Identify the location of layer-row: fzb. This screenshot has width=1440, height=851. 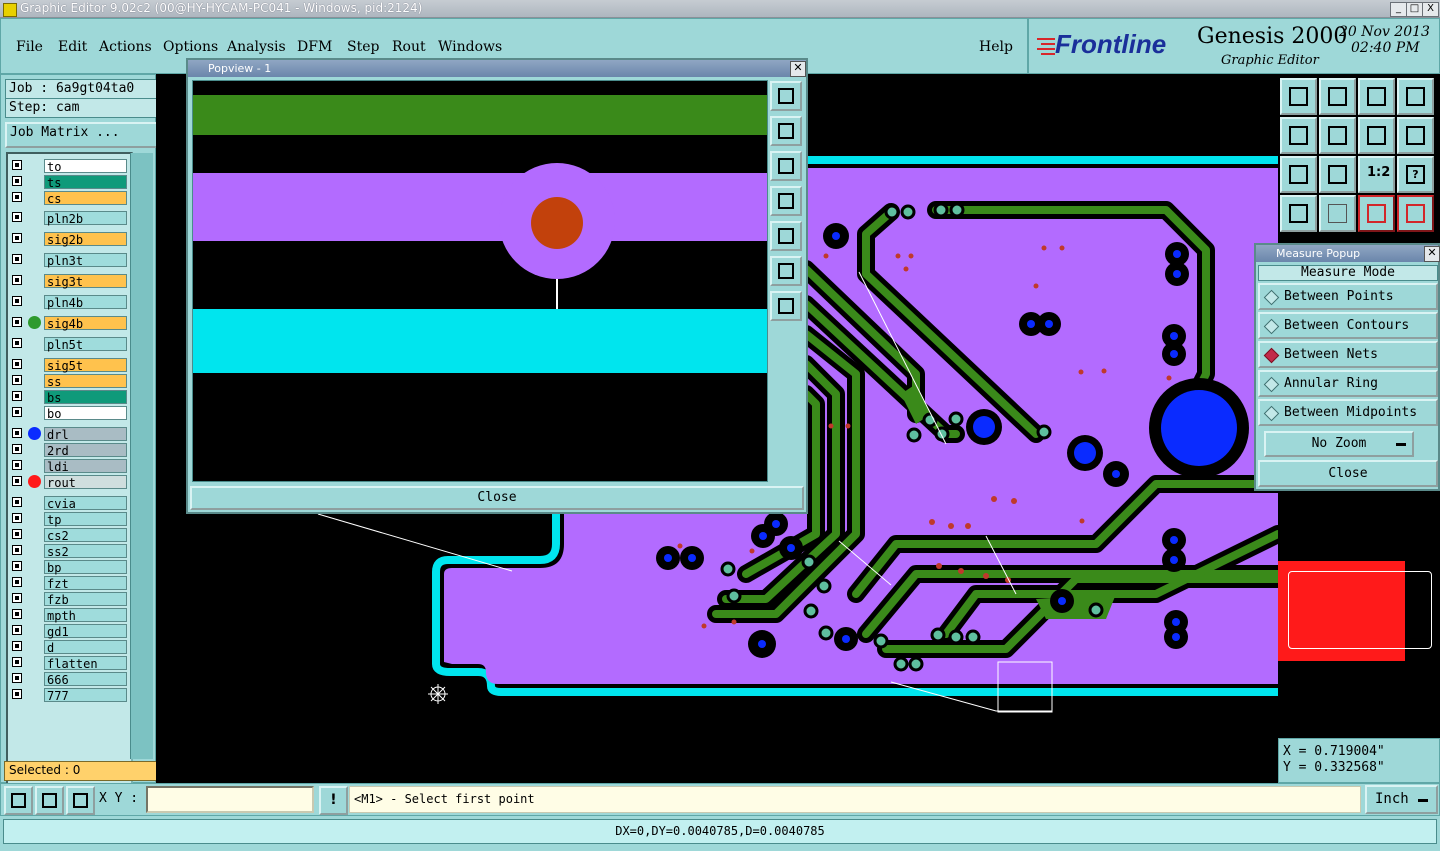
(68, 599).